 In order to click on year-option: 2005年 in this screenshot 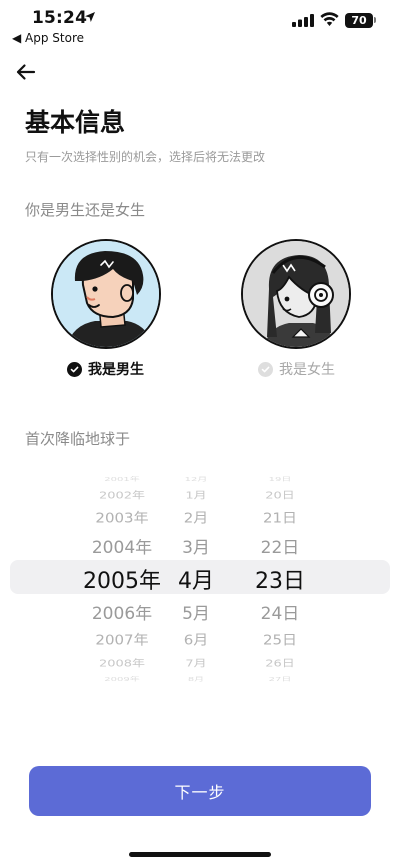, I will do `click(122, 579)`.